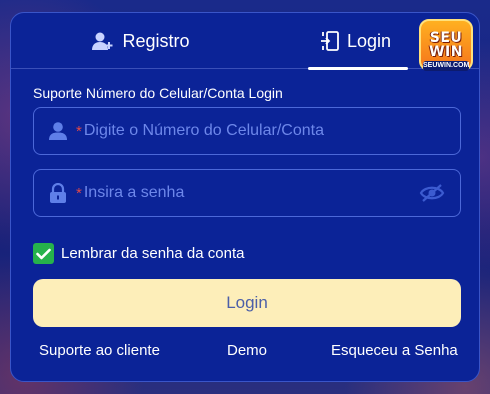 This screenshot has width=490, height=394. Describe the element at coordinates (245, 41) in the screenshot. I see `tab-bar: Registro Login` at that location.